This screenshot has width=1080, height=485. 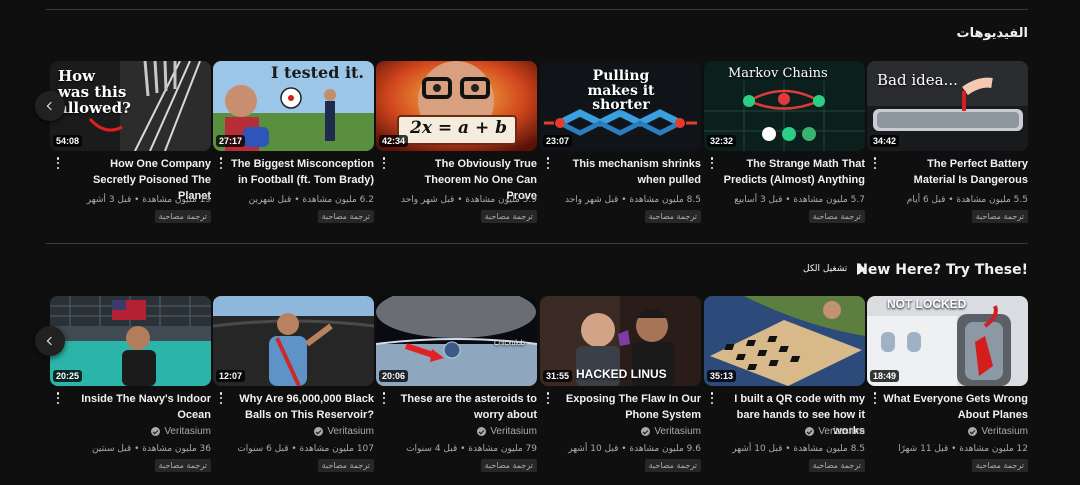 What do you see at coordinates (927, 304) in the screenshot?
I see `thumbnail-text: NOT LOCKED` at bounding box center [927, 304].